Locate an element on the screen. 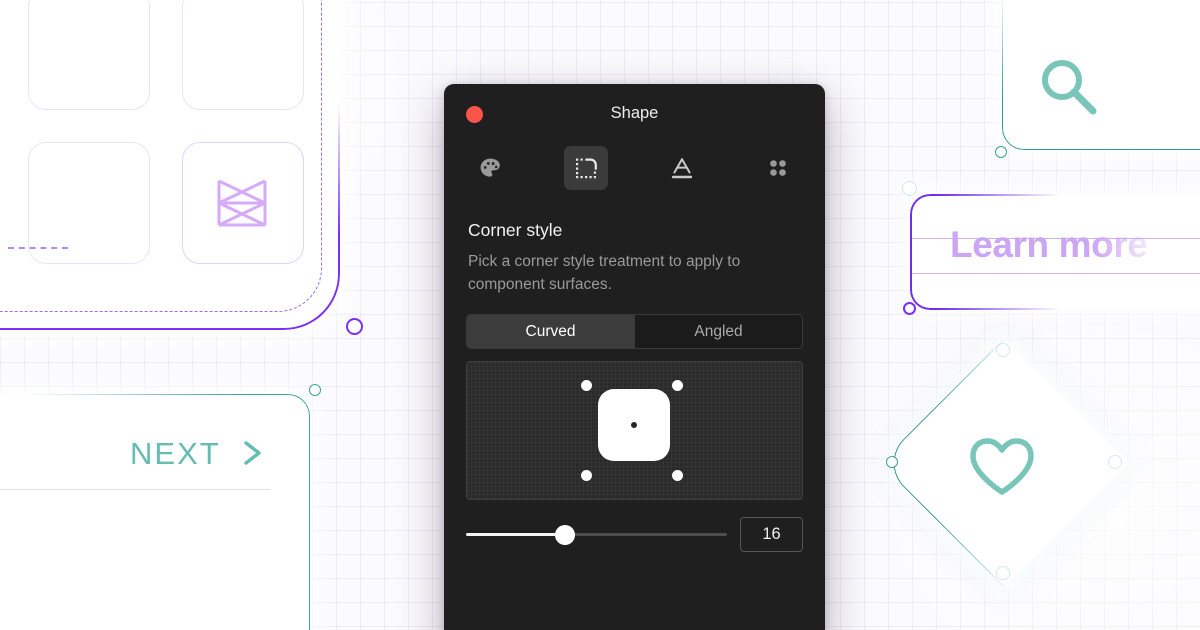  tab-shape is located at coordinates (586, 168).